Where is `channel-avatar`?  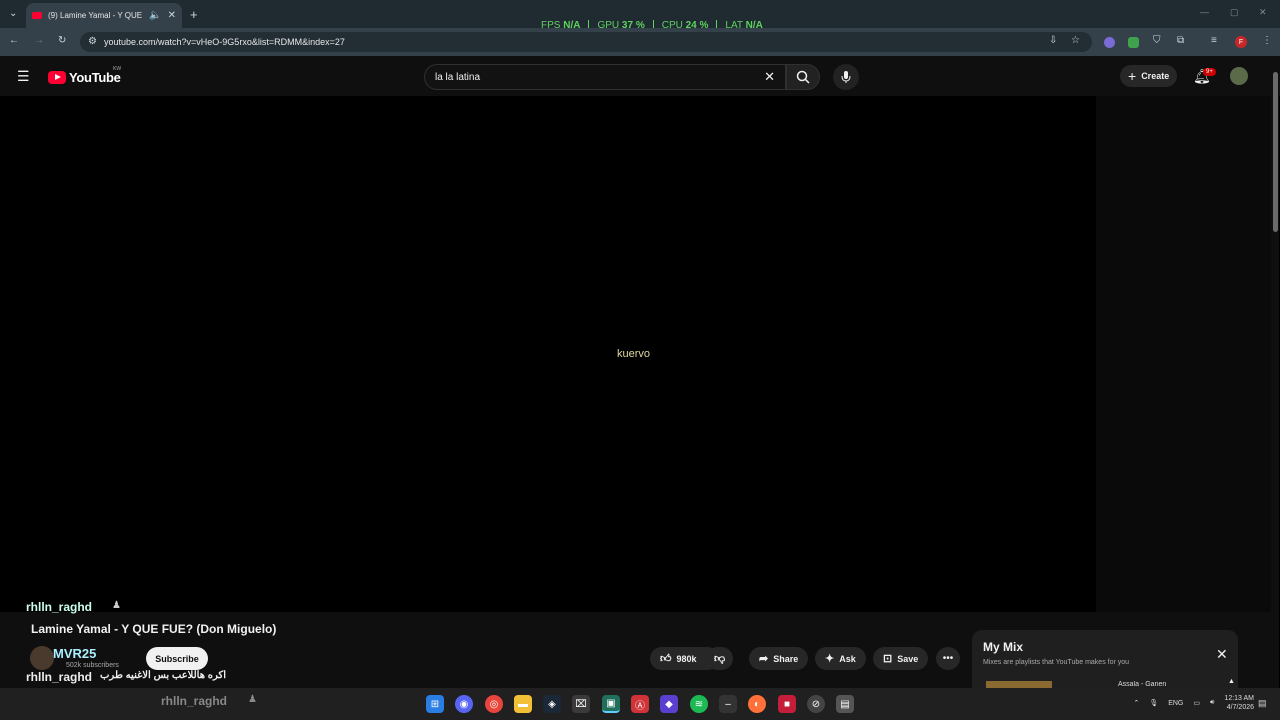
channel-avatar is located at coordinates (42, 658).